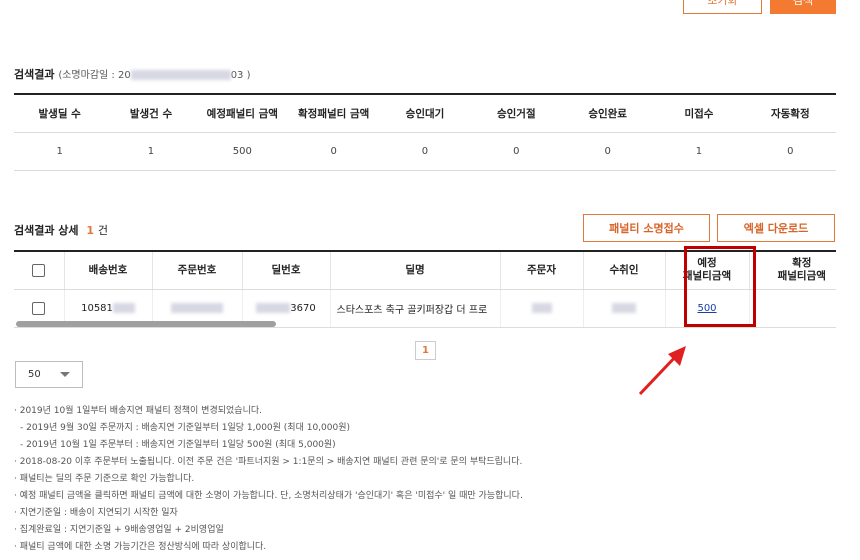 This screenshot has width=860, height=560. Describe the element at coordinates (151, 113) in the screenshot. I see `summary-header-cell: 발생건 수` at that location.